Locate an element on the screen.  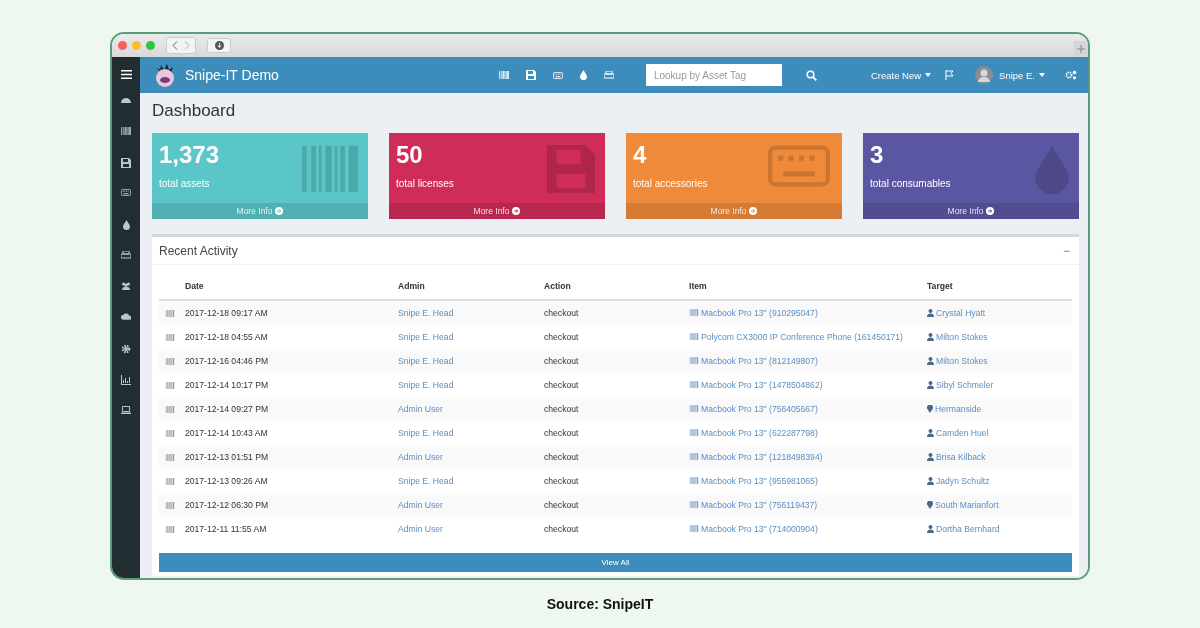
collapse-button: − is located at coordinates (1066, 250).